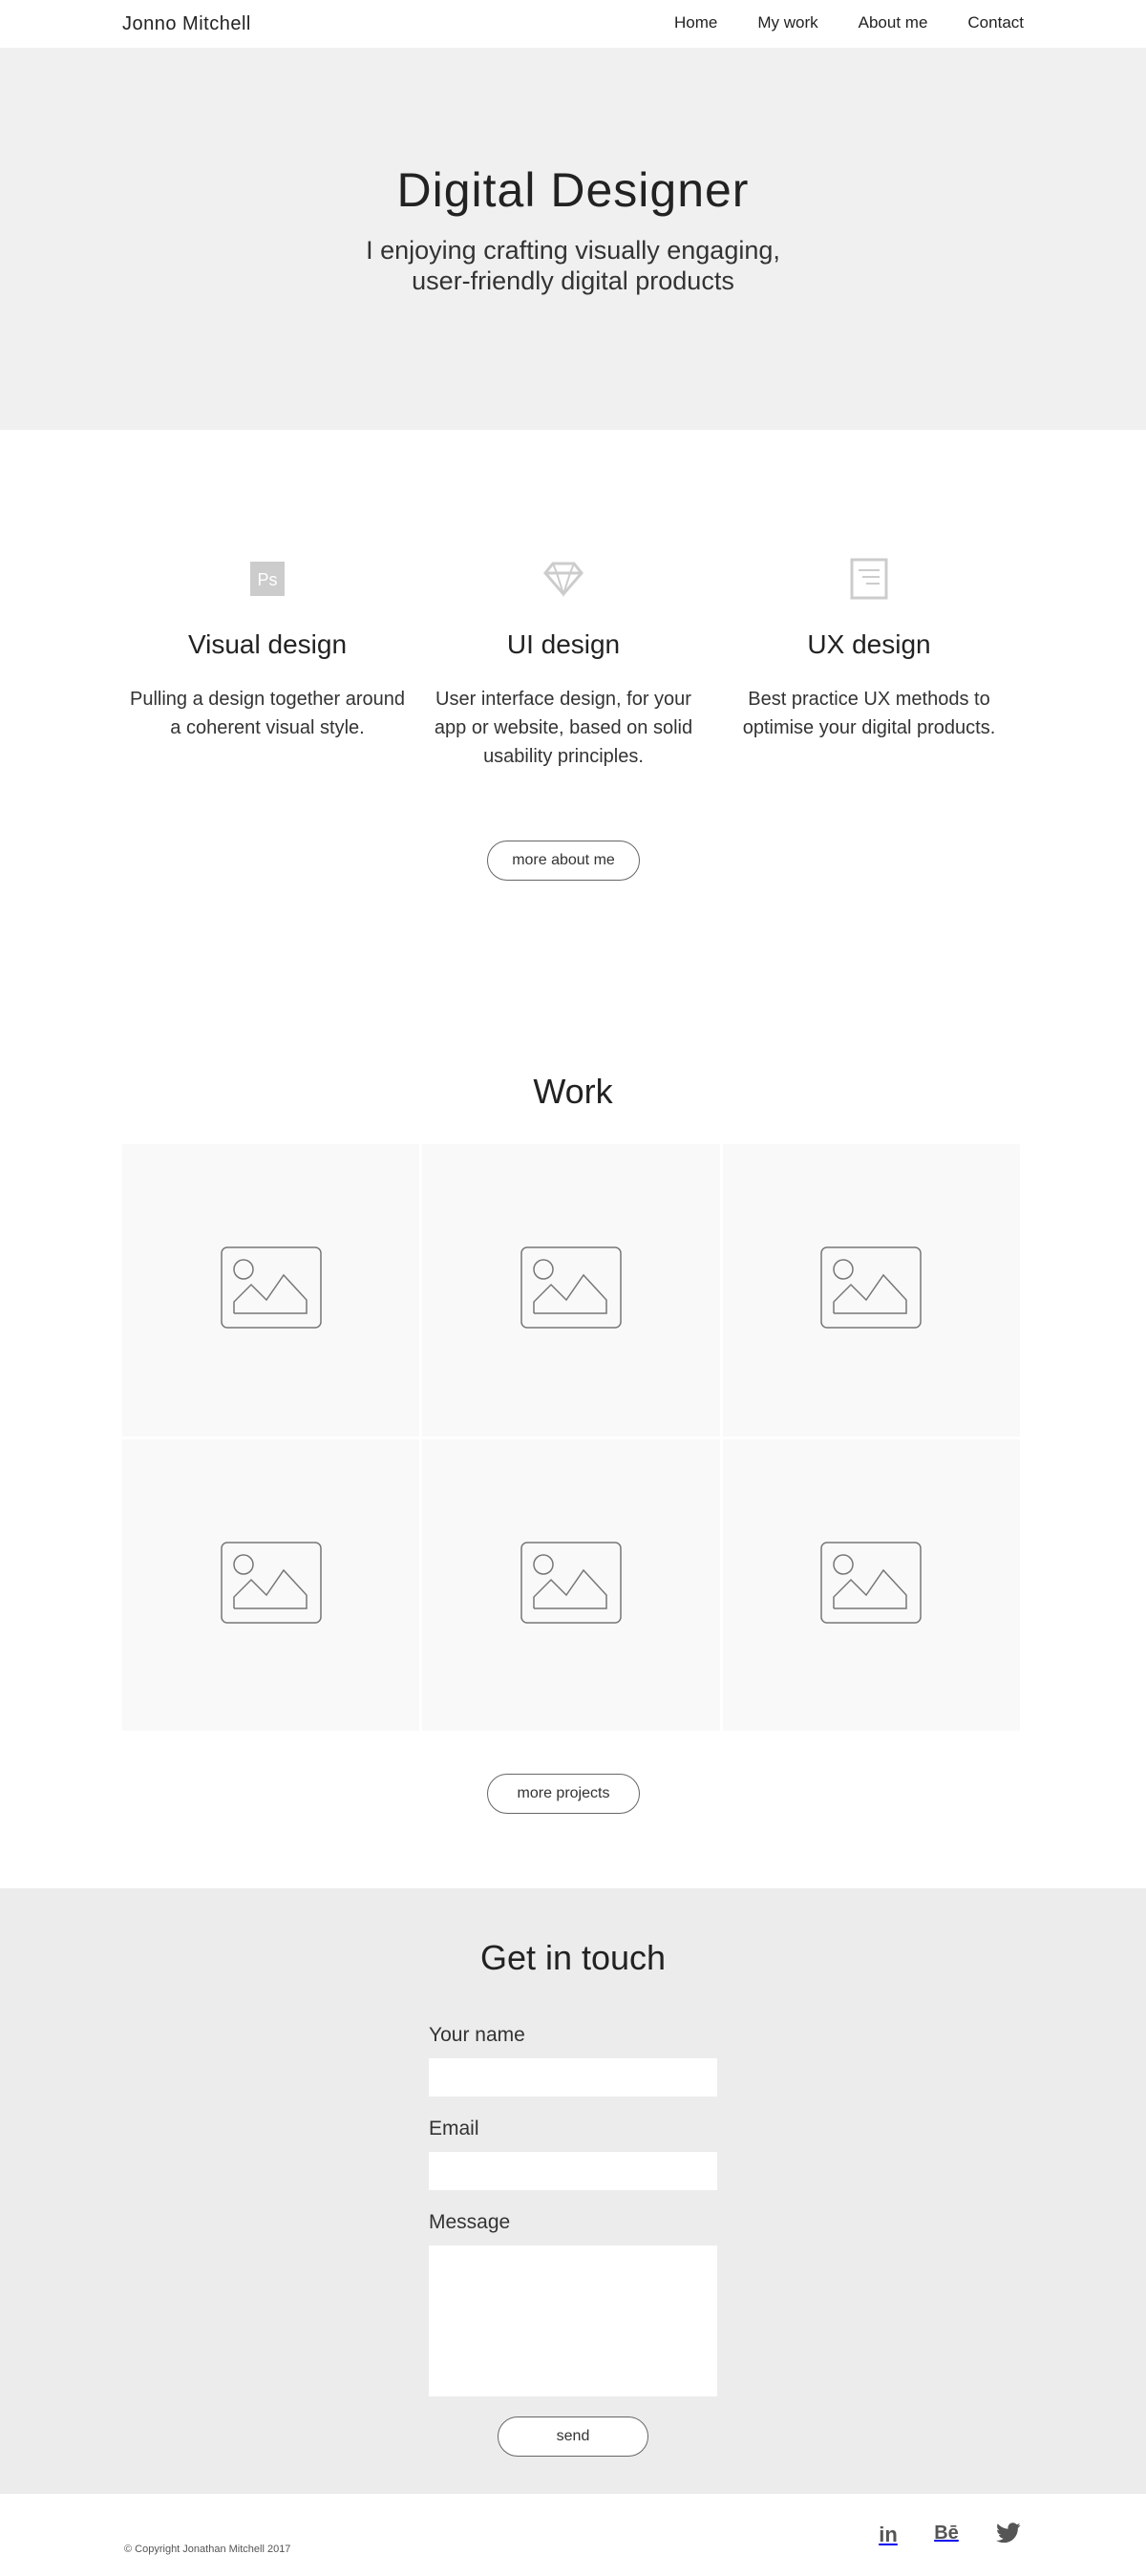 This screenshot has height=2576, width=1146. I want to click on service-title: UI design, so click(563, 644).